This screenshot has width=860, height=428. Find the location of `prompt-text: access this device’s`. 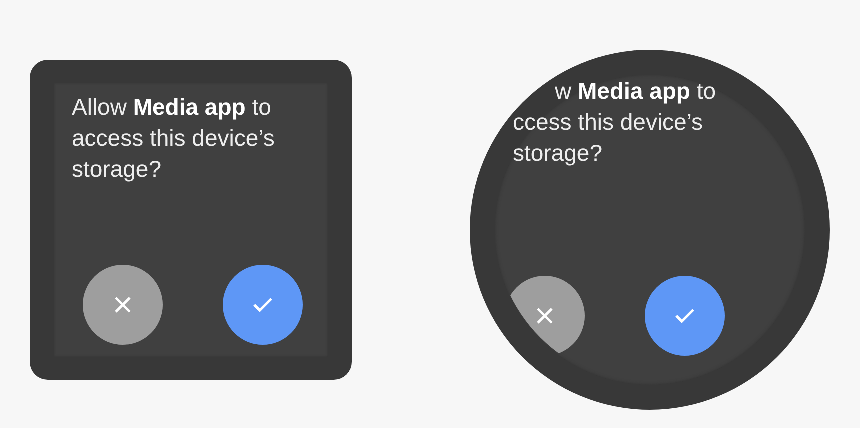

prompt-text: access this device’s is located at coordinates (173, 138).